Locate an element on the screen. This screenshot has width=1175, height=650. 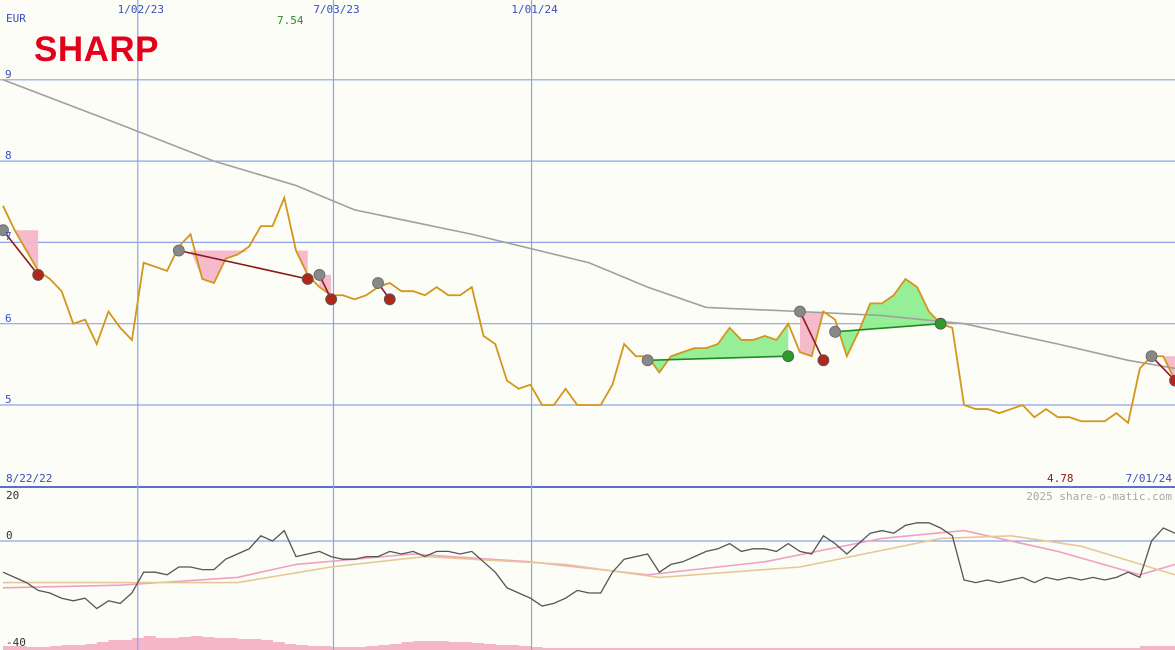
high-label: 7.54 is located at coordinates (290, 20).